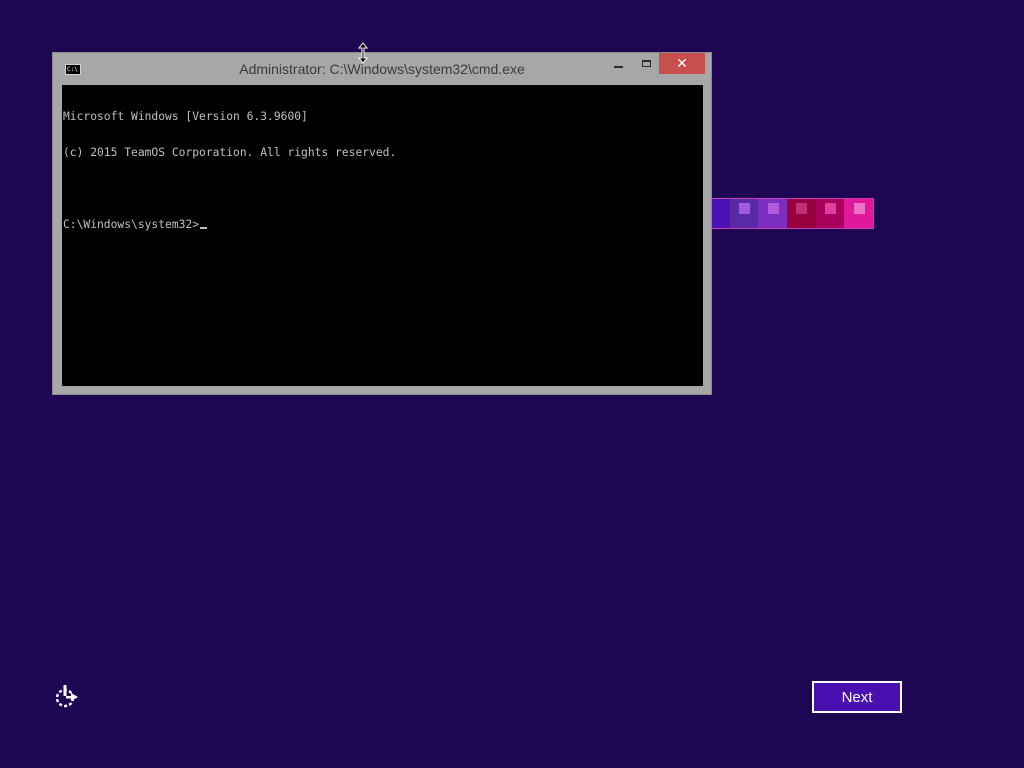 The image size is (1024, 768). What do you see at coordinates (131, 224) in the screenshot?
I see `console-prompt: C:\Windows\system32>` at bounding box center [131, 224].